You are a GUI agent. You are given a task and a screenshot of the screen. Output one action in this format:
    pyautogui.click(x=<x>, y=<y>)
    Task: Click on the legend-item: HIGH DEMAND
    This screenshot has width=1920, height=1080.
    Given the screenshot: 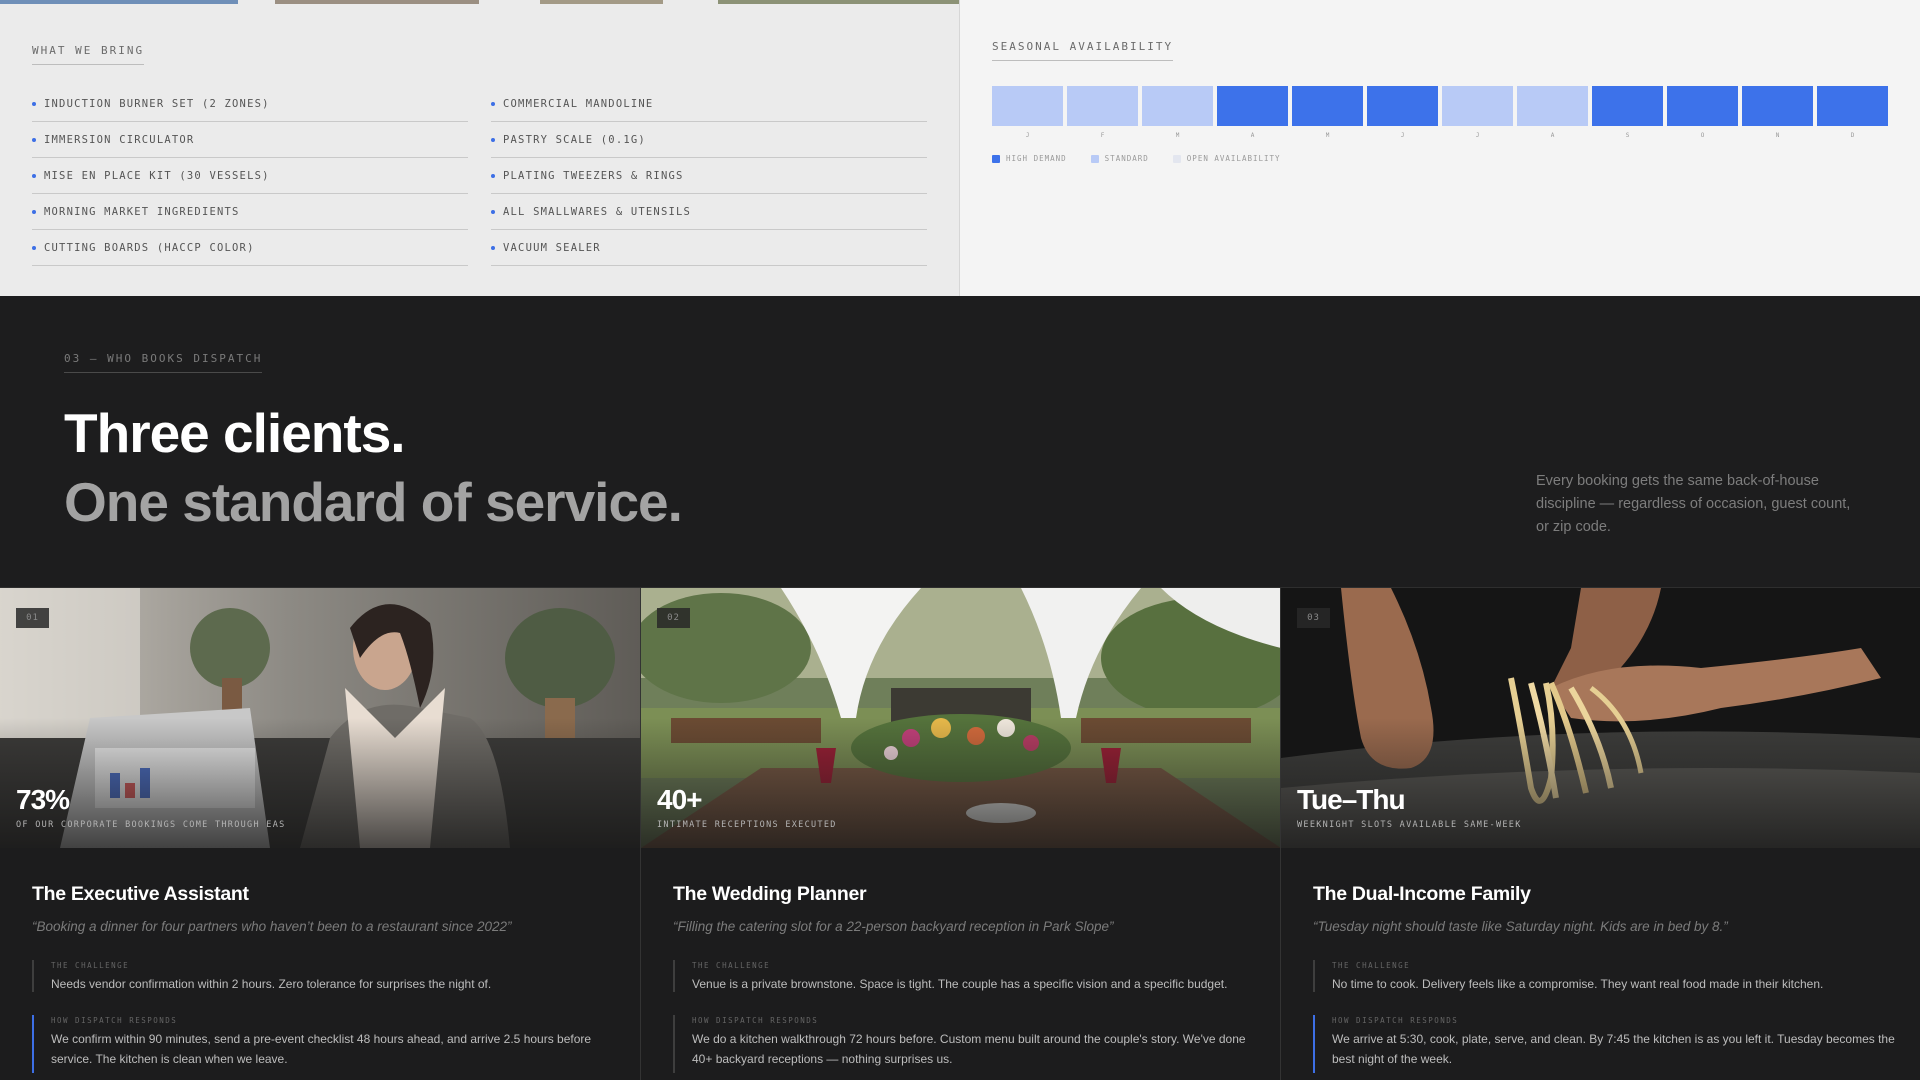 What is the action you would take?
    pyautogui.click(x=1029, y=158)
    